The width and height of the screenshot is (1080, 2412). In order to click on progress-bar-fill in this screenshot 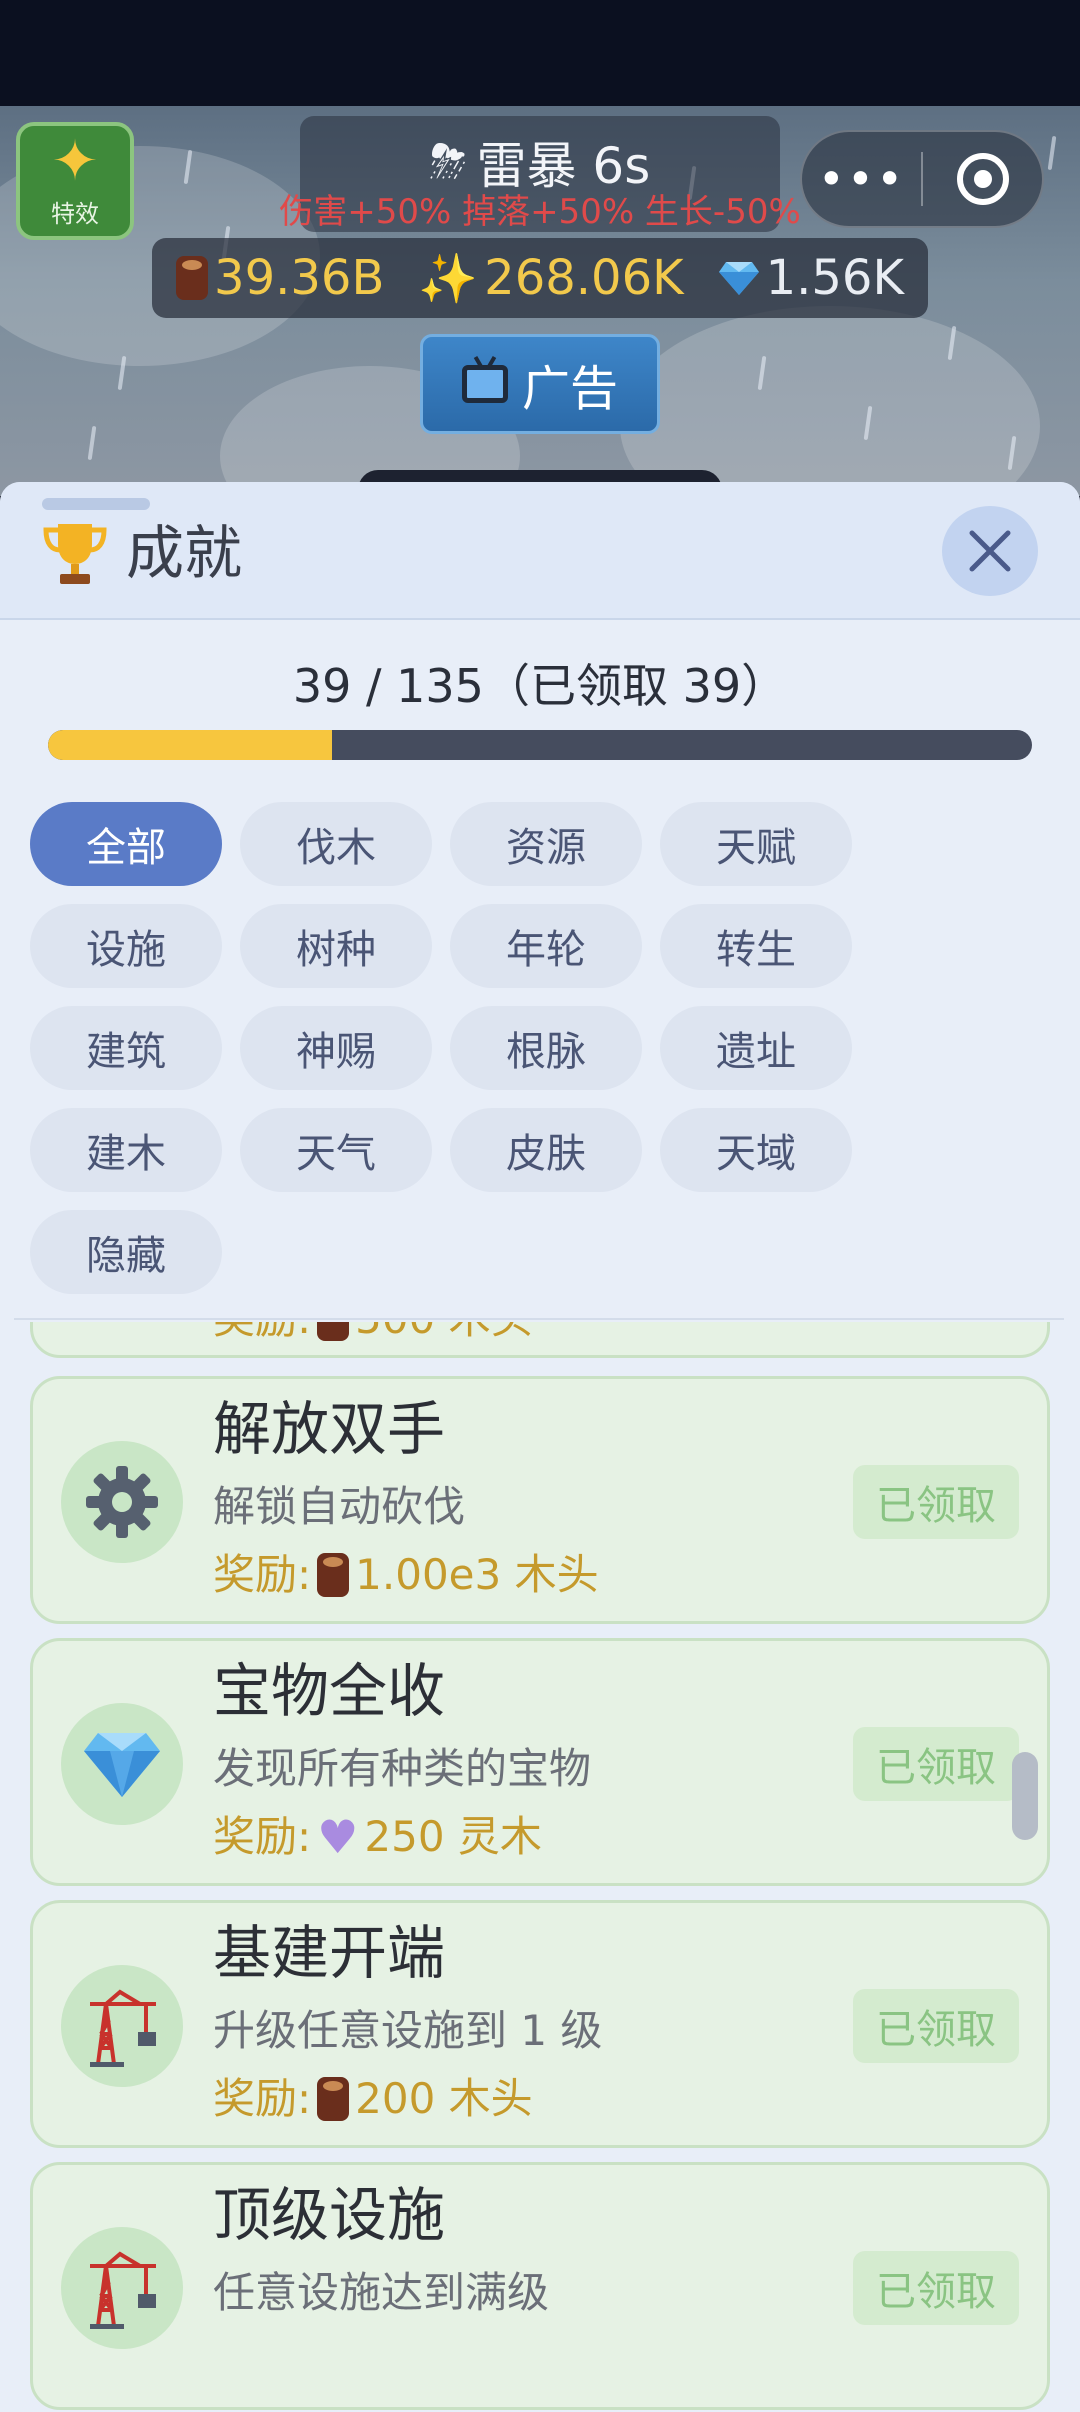, I will do `click(190, 745)`.